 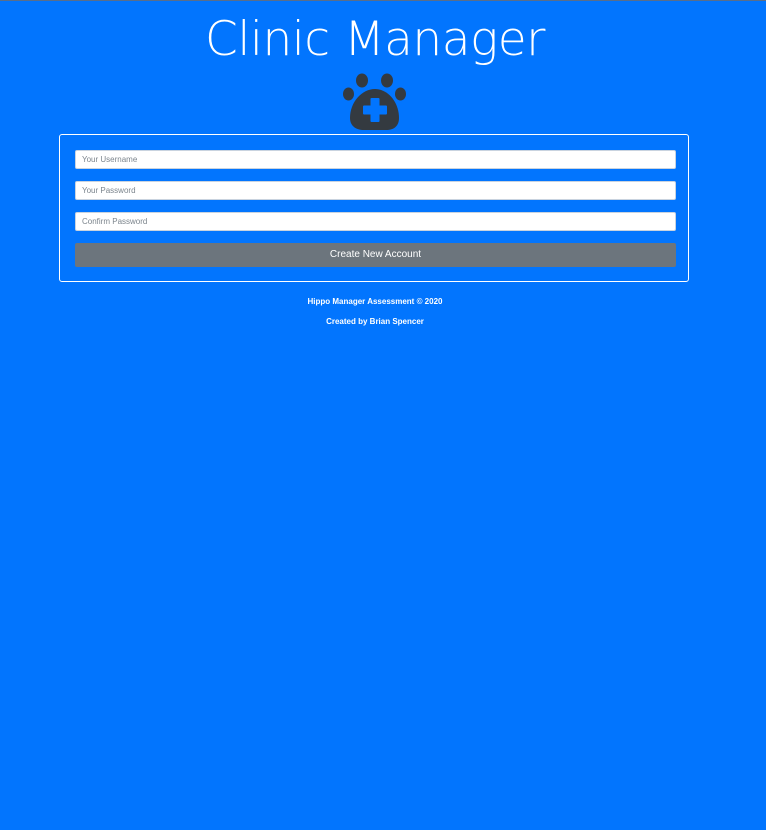 What do you see at coordinates (375, 102) in the screenshot?
I see `paw-medical-cross-icon` at bounding box center [375, 102].